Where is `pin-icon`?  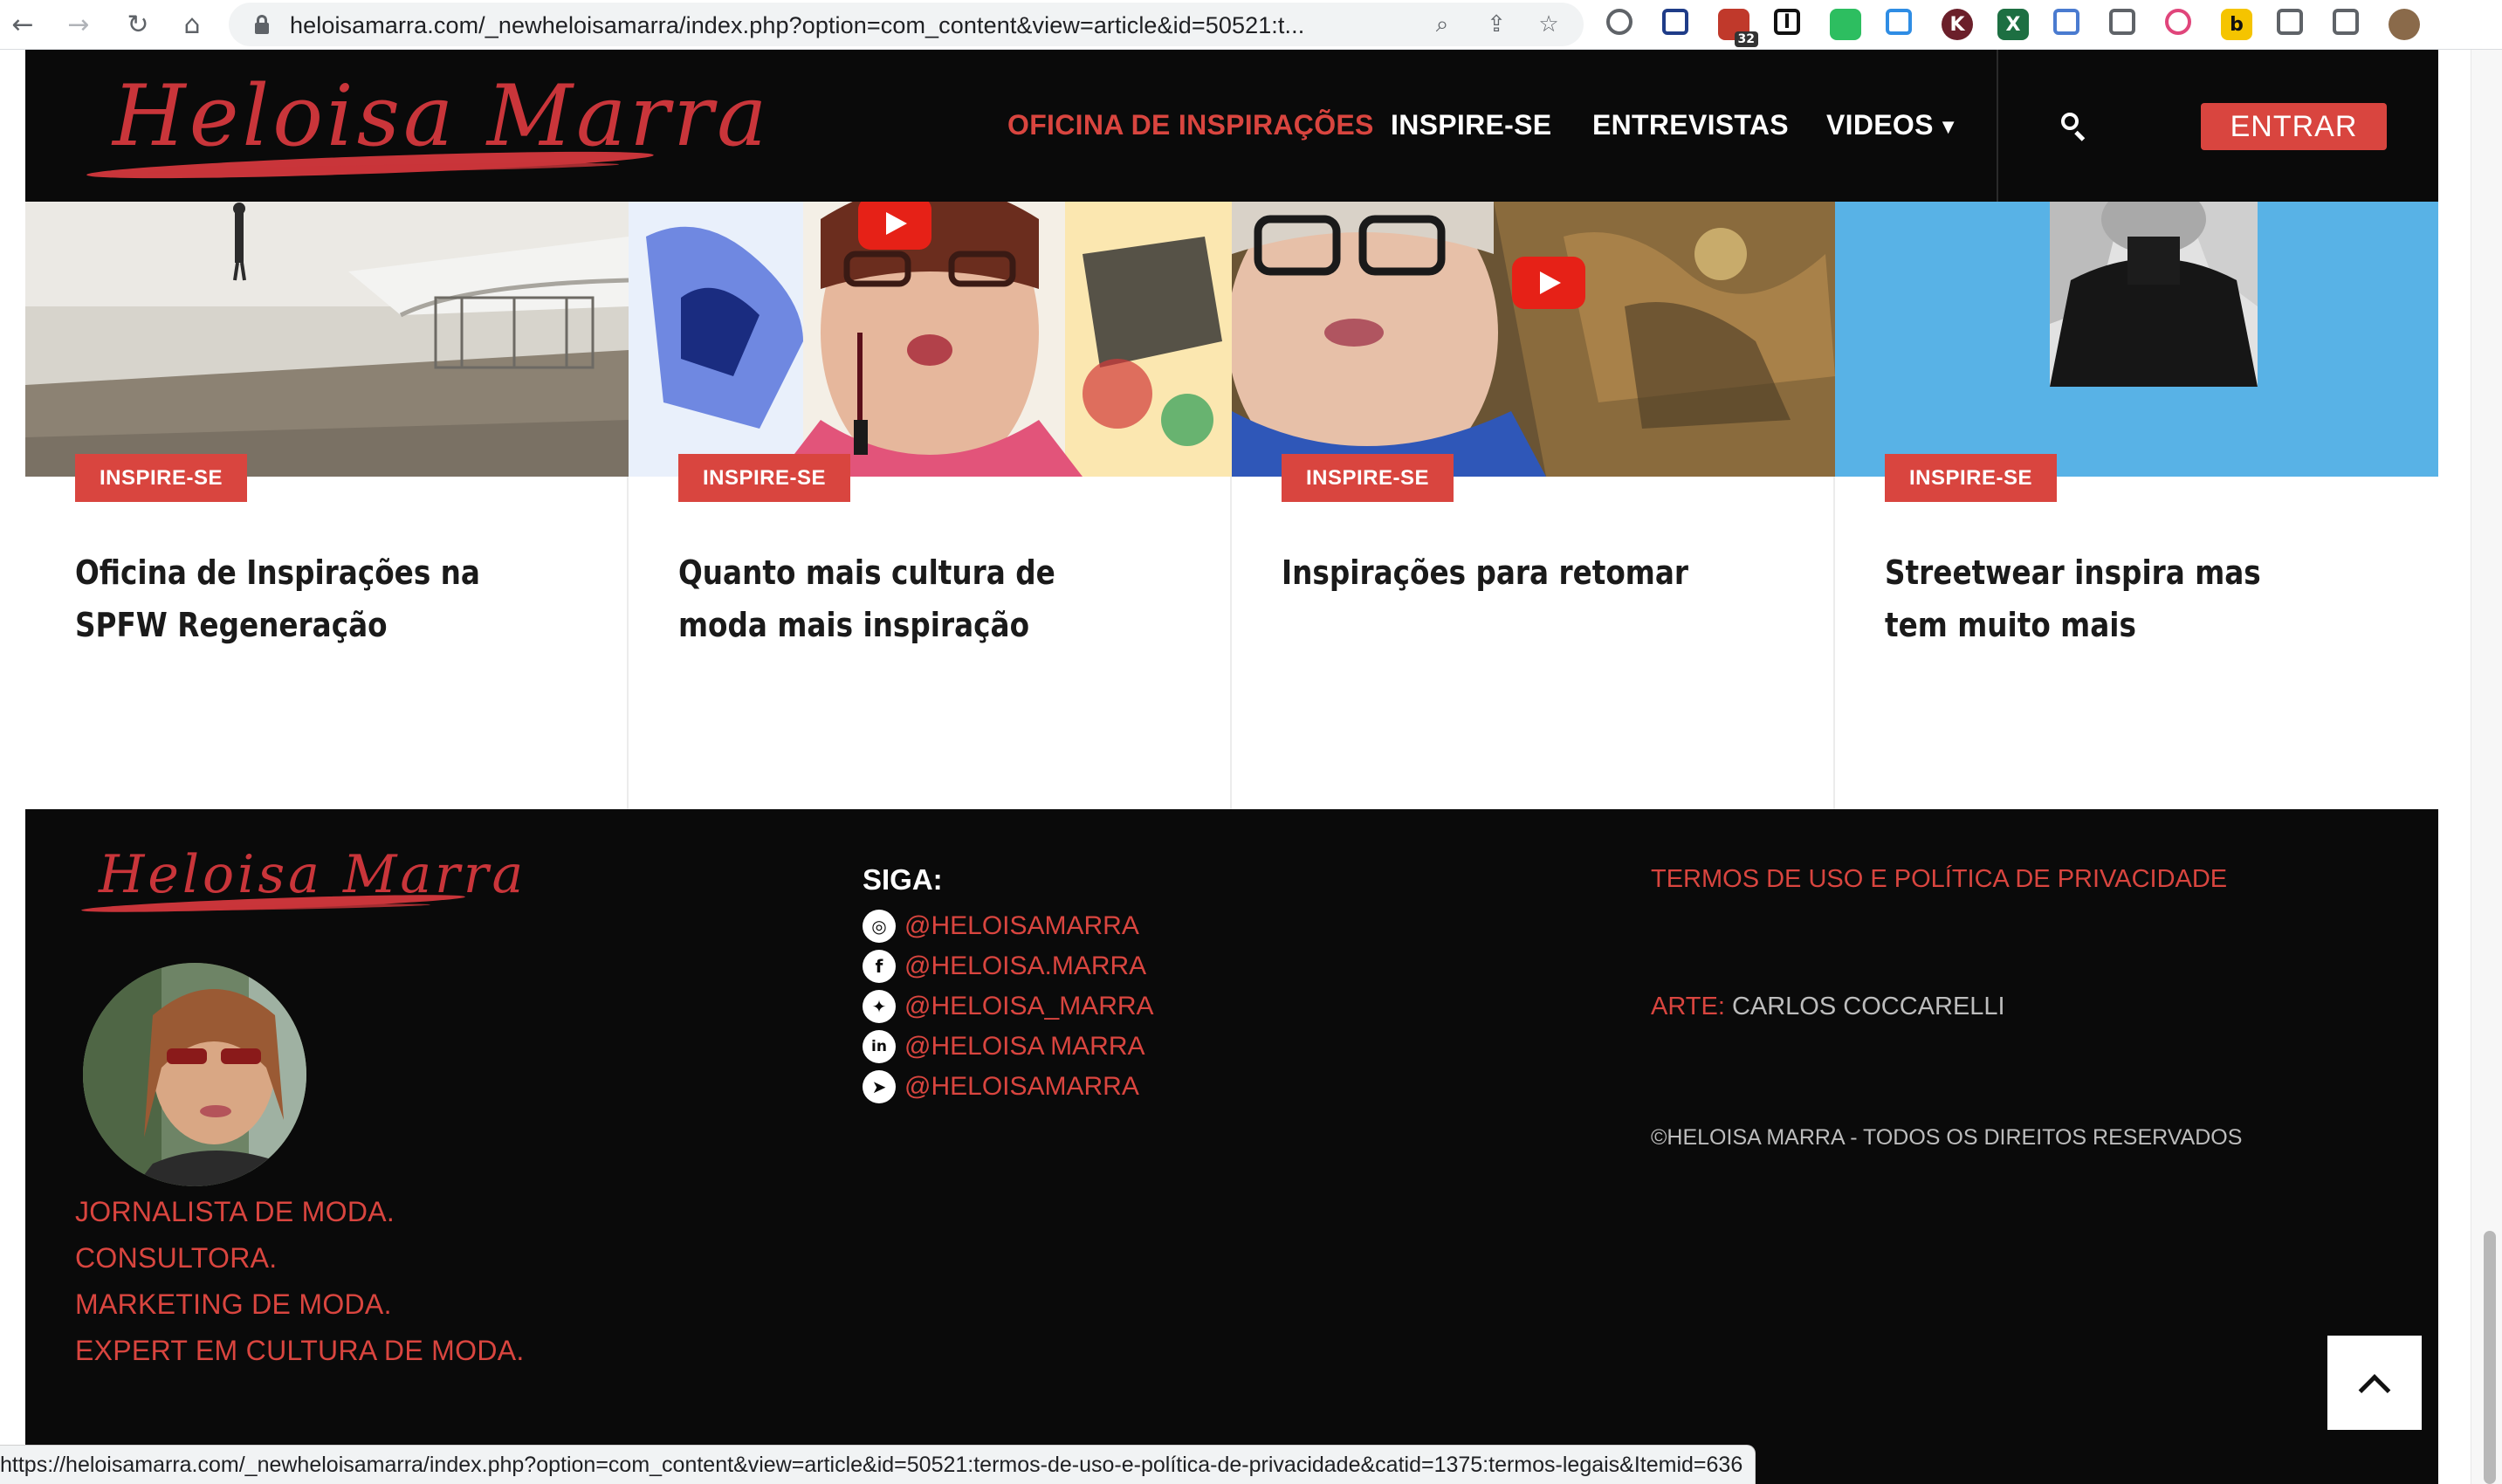 pin-icon is located at coordinates (2122, 22).